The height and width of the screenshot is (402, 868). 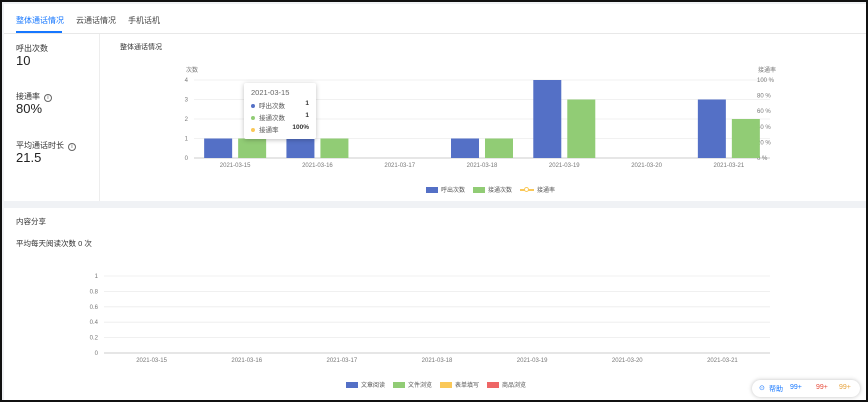 What do you see at coordinates (767, 70) in the screenshot?
I see `right-axis-name: 接通率` at bounding box center [767, 70].